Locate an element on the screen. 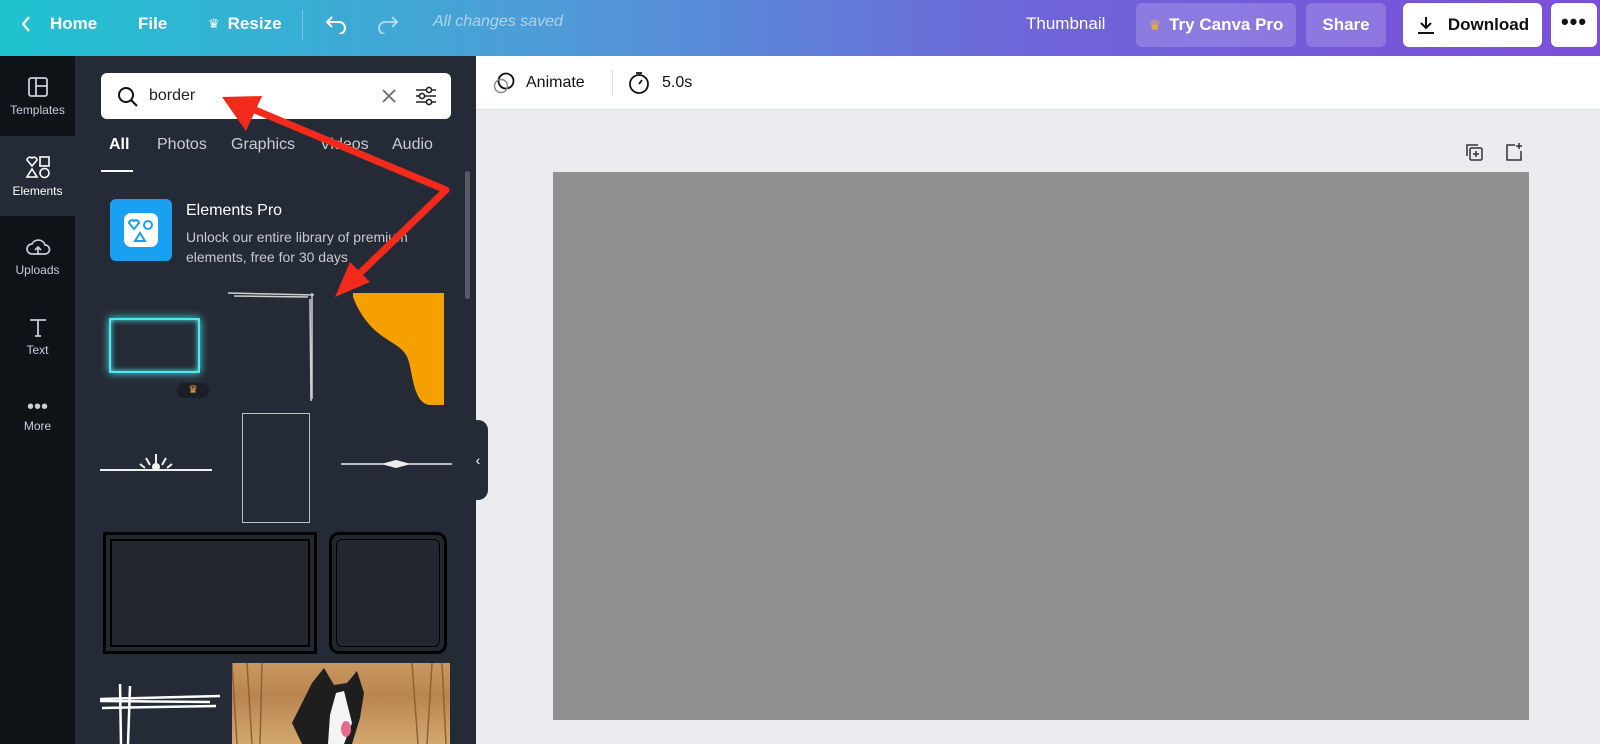 This screenshot has width=1600, height=744. resize-button: ♛ Resize is located at coordinates (245, 24).